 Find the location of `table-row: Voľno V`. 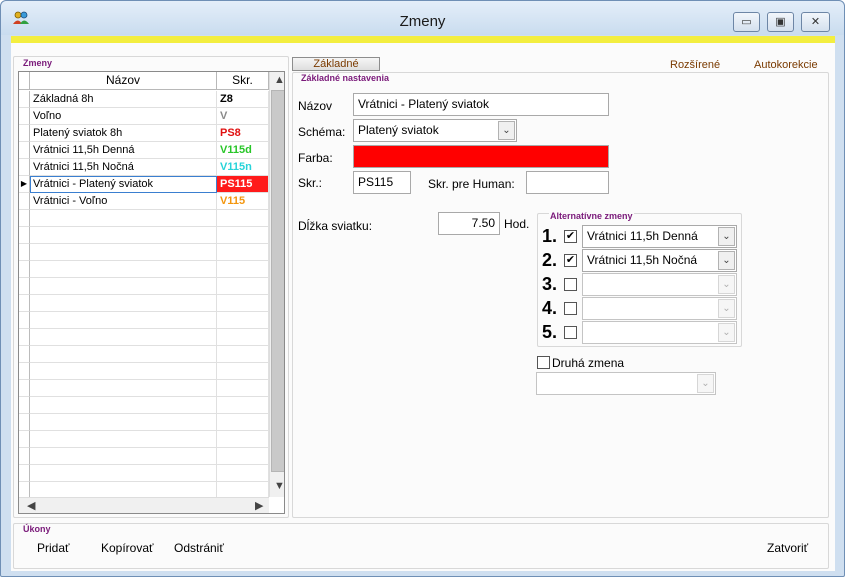

table-row: Voľno V is located at coordinates (144, 116).